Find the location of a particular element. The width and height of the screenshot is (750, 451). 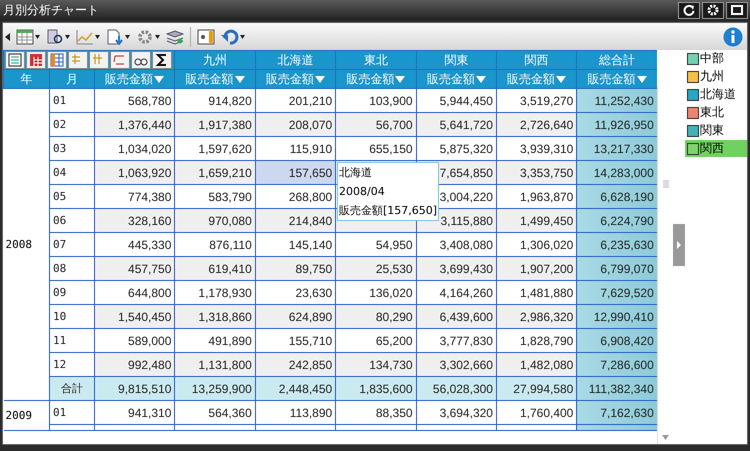

table-cell: 103,900 is located at coordinates (376, 100).